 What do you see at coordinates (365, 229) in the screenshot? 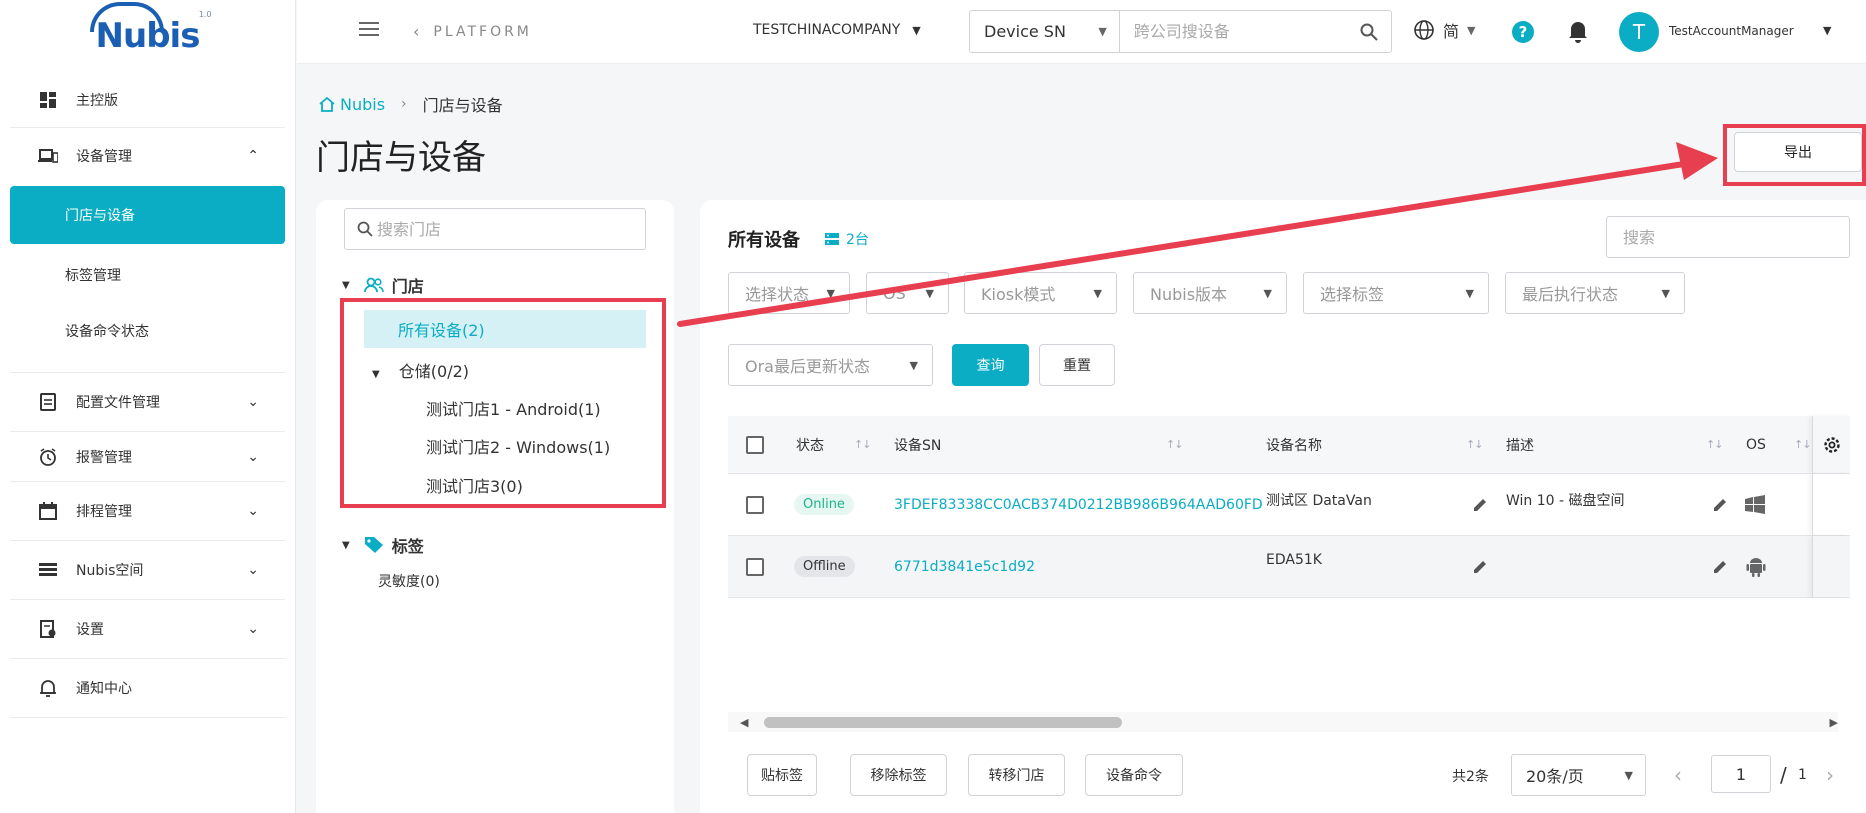
I see `search-icon` at bounding box center [365, 229].